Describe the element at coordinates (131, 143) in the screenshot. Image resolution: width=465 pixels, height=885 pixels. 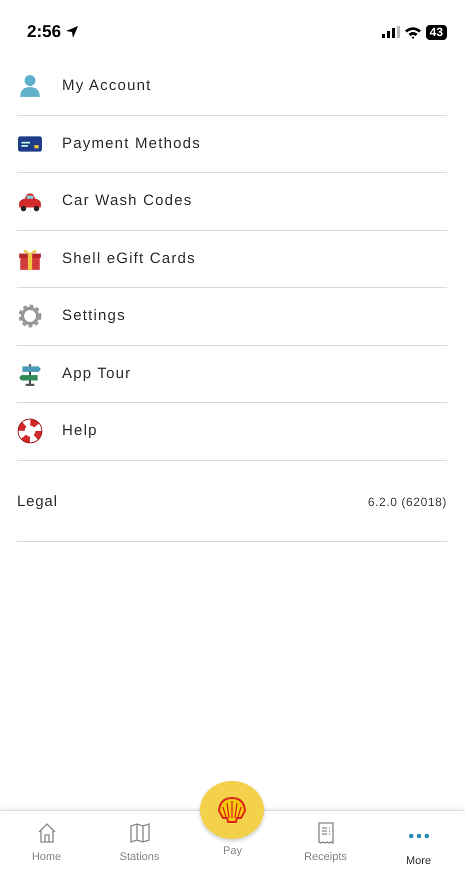
I see `menu-item: Payment Methods` at that location.